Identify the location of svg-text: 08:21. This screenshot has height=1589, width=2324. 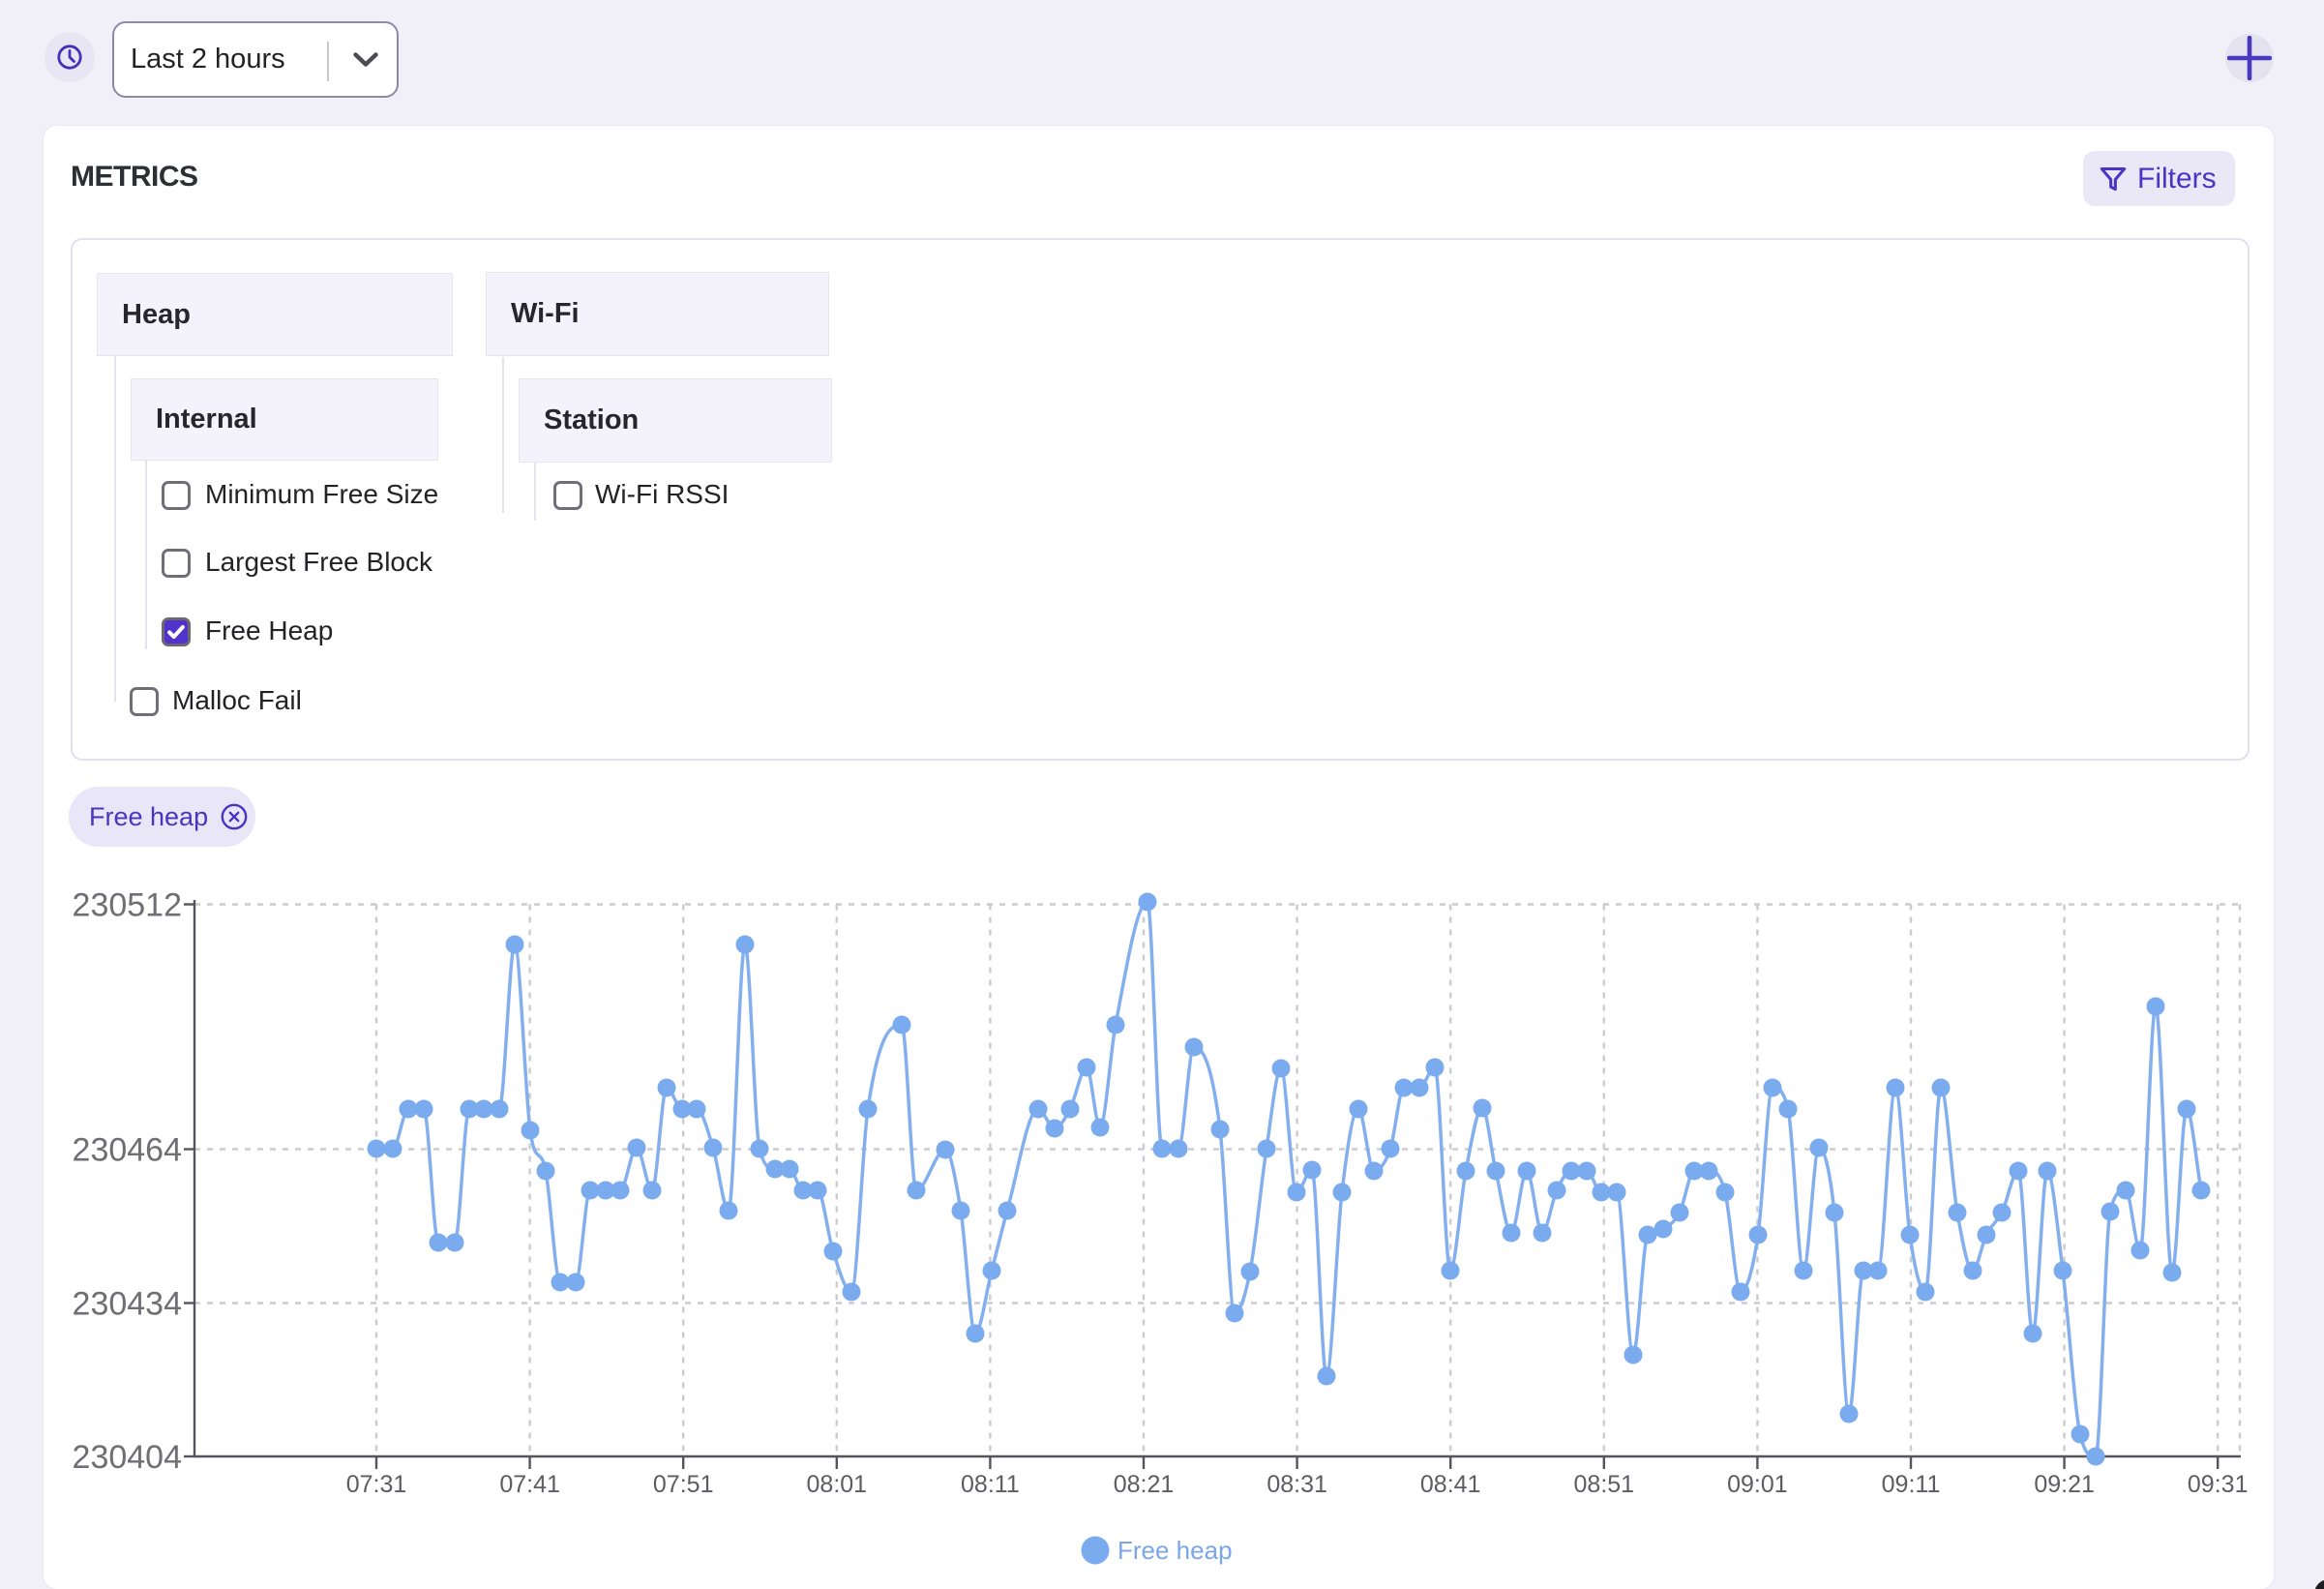
(1145, 1485).